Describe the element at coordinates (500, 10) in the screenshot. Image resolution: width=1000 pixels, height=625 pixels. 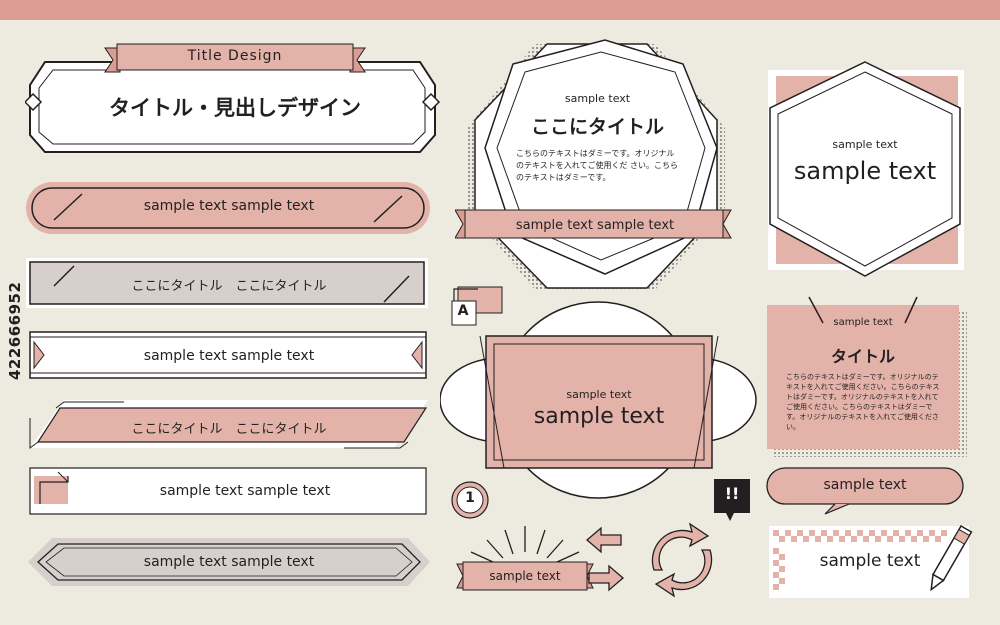
I see `top-accent-bar` at that location.